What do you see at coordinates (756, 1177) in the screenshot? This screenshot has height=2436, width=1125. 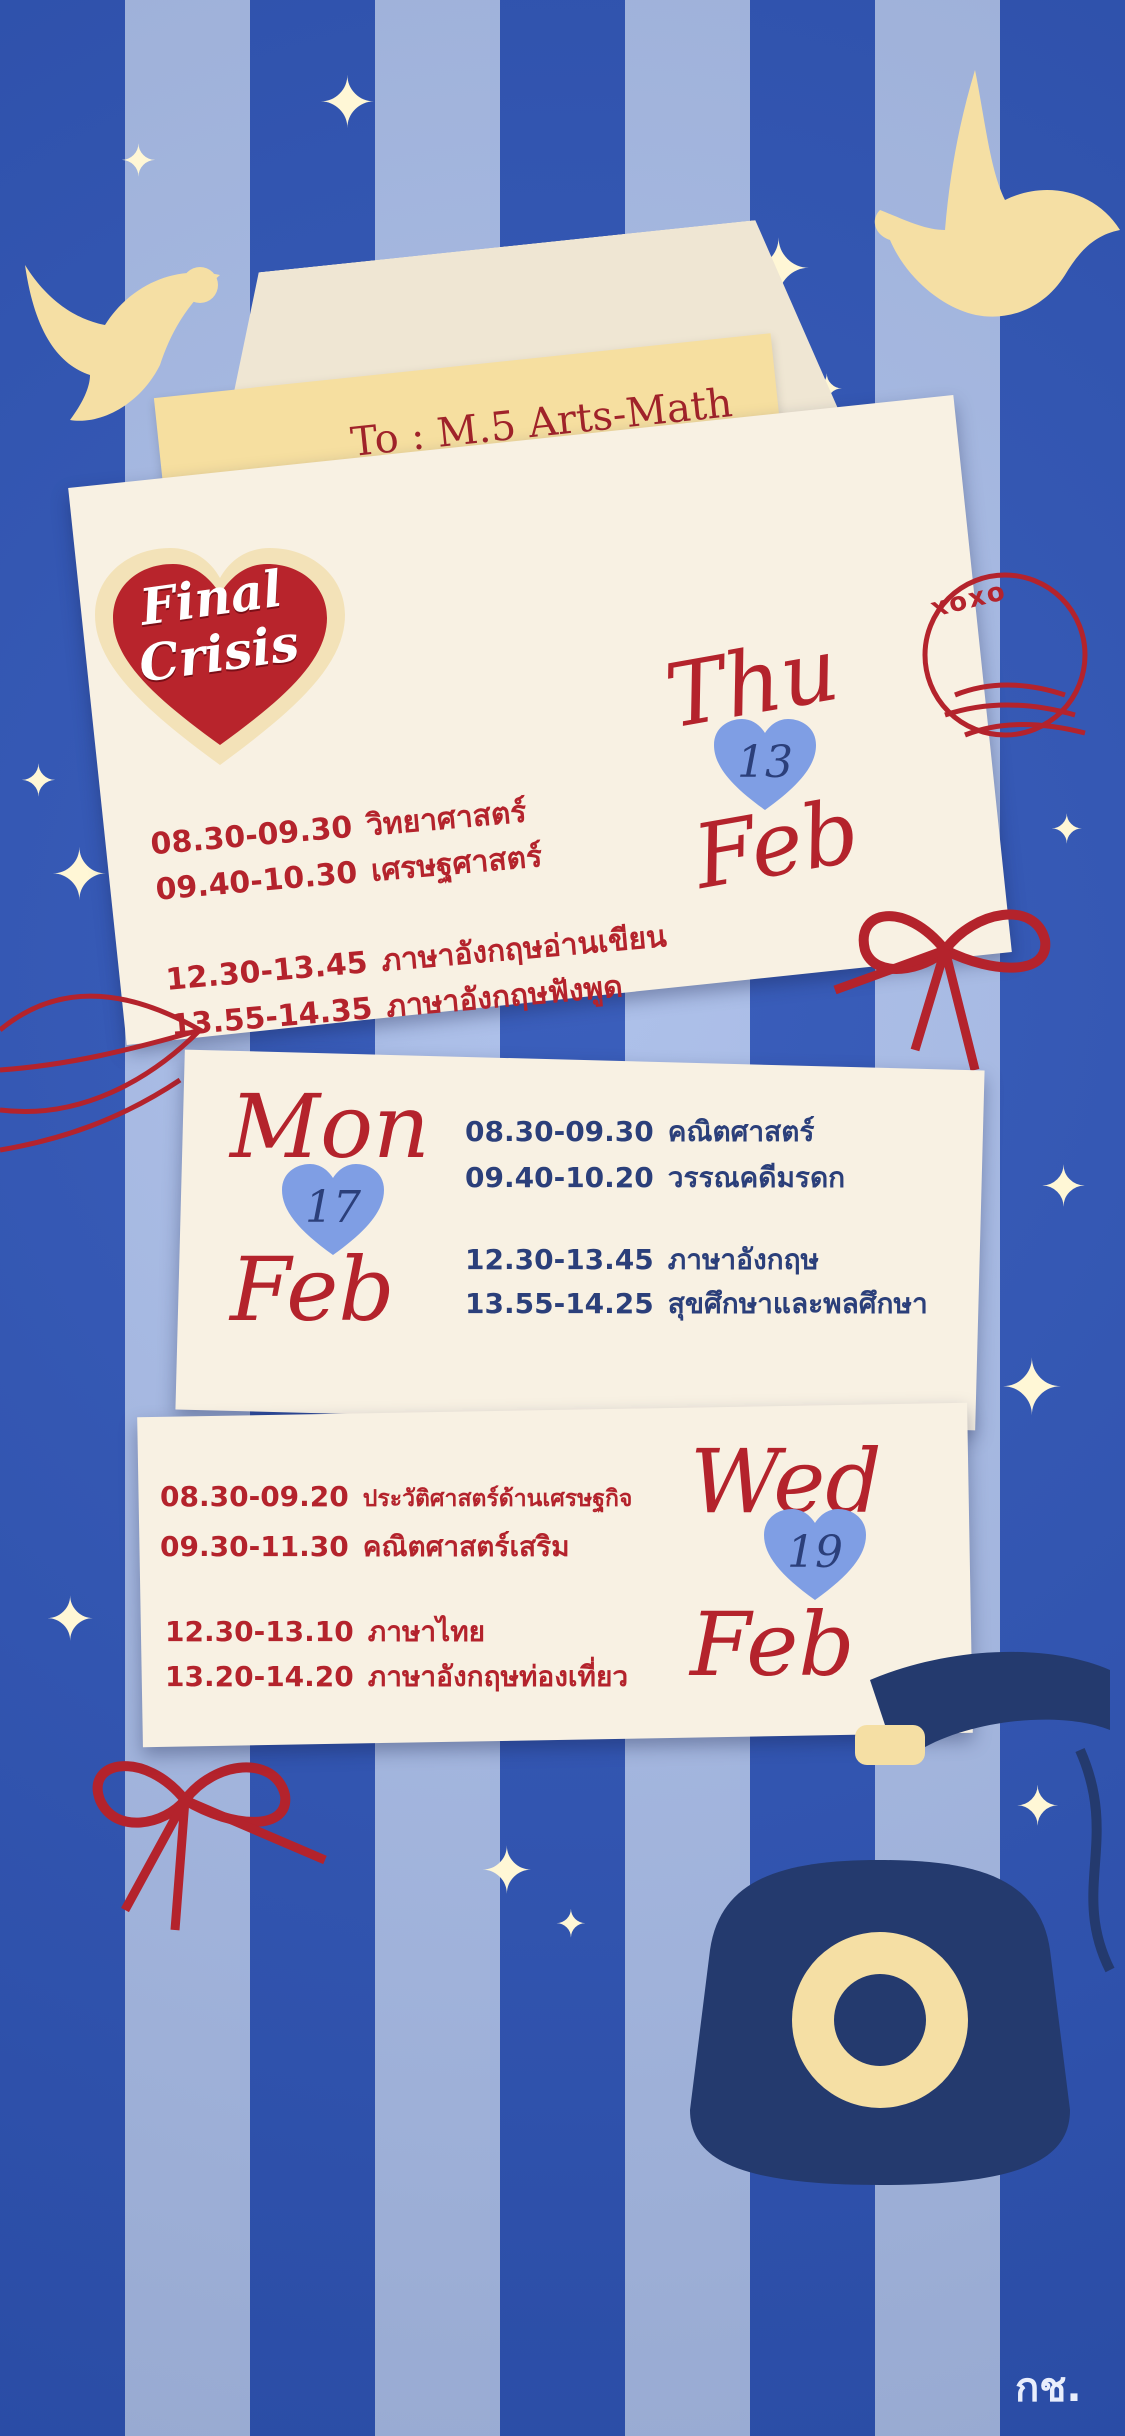 I see `slot-subject: วรรณคดีมรดก` at bounding box center [756, 1177].